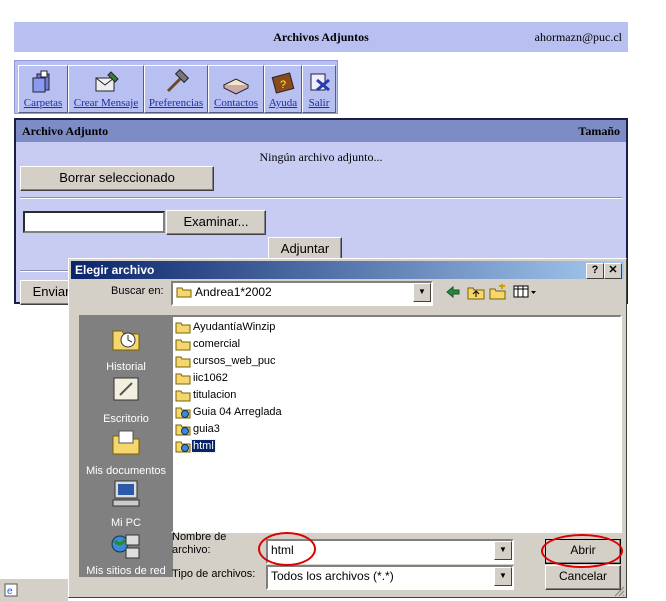 This screenshot has width=666, height=601. What do you see at coordinates (65, 131) in the screenshot?
I see `column-archivo-adjunto: Archivo Adjunto` at bounding box center [65, 131].